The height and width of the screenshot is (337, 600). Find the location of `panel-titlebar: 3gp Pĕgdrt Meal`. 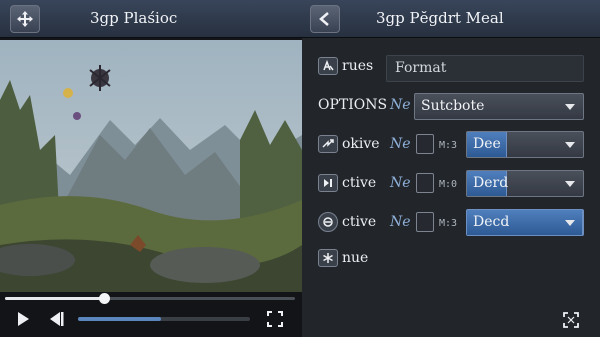

panel-titlebar: 3gp Pĕgdrt Meal is located at coordinates (451, 19).